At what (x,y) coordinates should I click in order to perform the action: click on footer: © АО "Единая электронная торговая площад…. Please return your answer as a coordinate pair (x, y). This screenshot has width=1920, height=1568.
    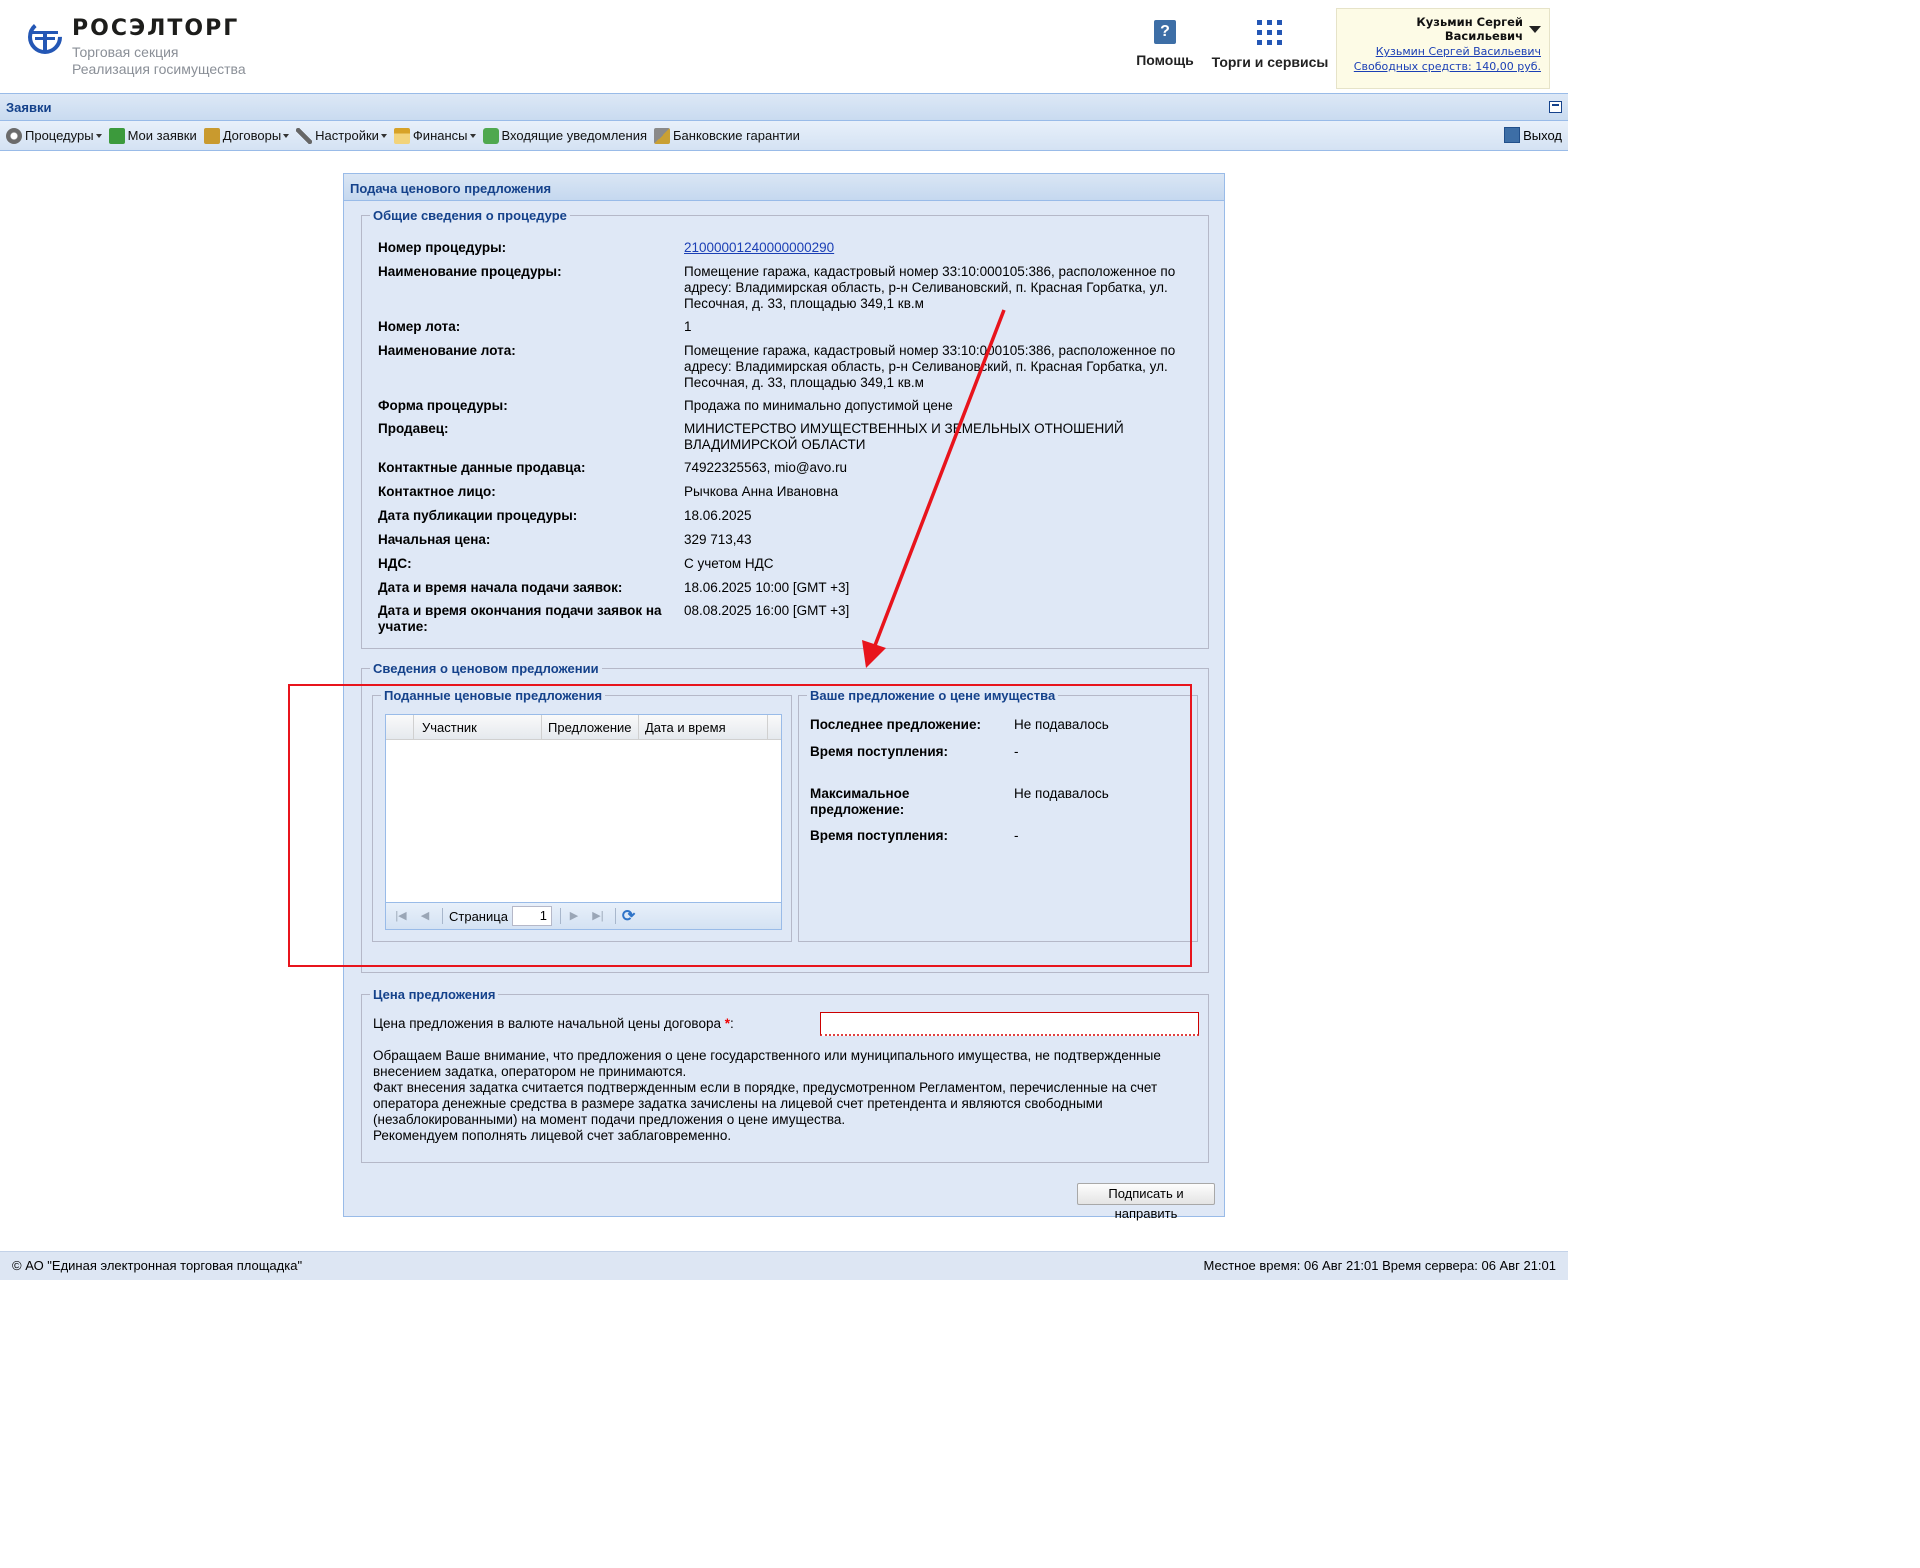
    Looking at the image, I should click on (784, 1265).